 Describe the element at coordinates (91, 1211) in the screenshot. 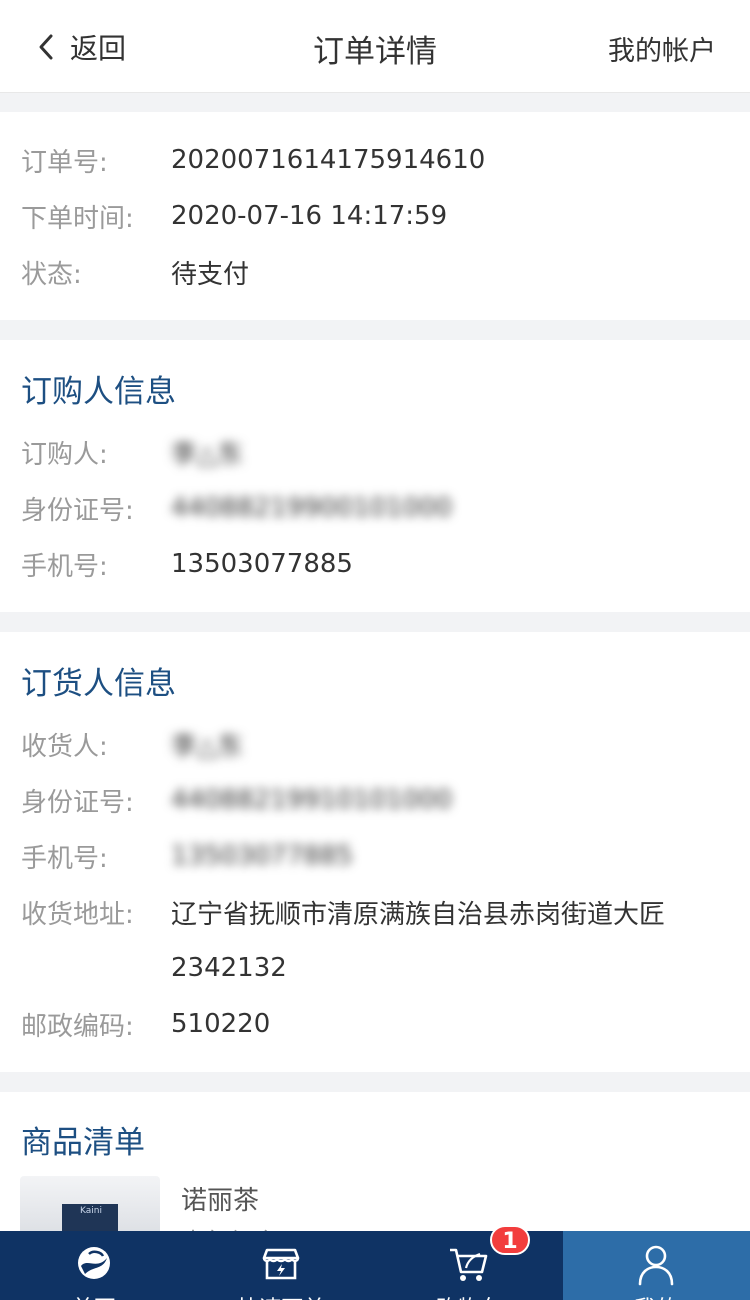

I see `product-box-brand: Kaini` at that location.